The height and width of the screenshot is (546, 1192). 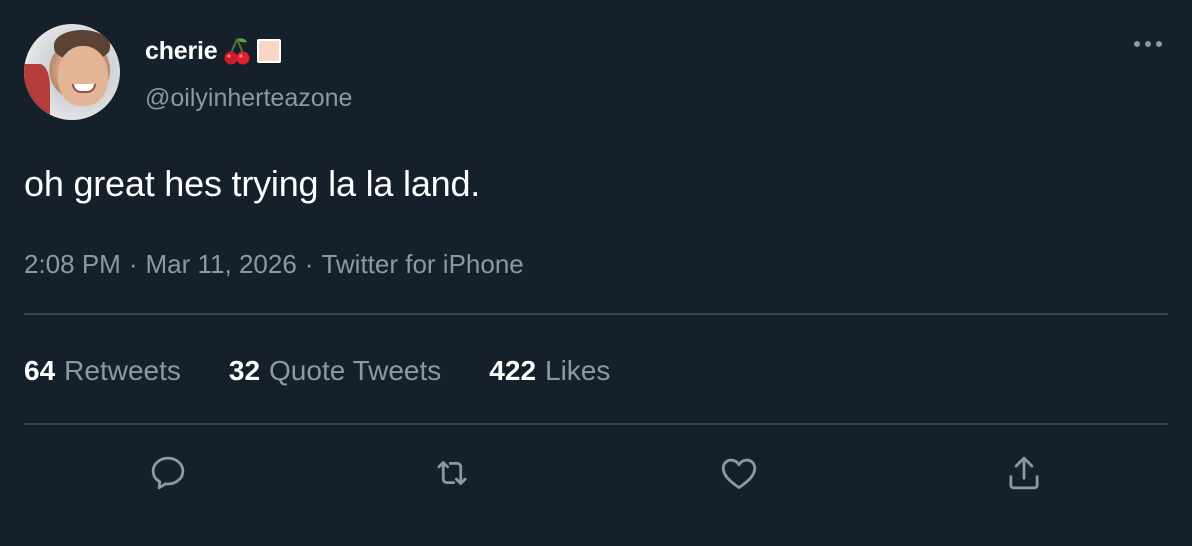 What do you see at coordinates (237, 51) in the screenshot?
I see `cherry-icon` at bounding box center [237, 51].